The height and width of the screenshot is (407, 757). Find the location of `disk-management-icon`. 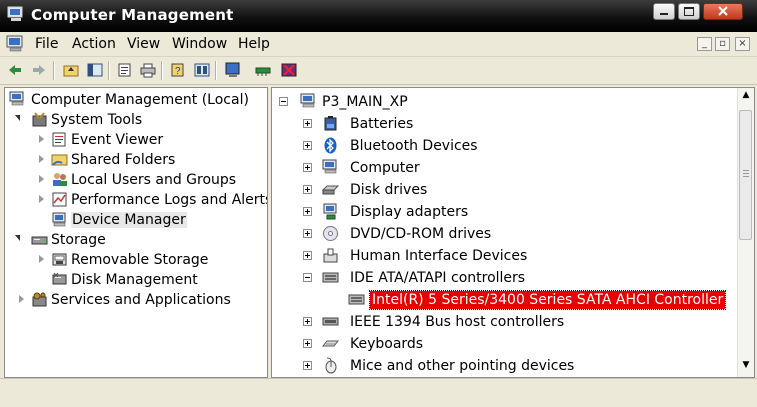

disk-management-icon is located at coordinates (59, 278).